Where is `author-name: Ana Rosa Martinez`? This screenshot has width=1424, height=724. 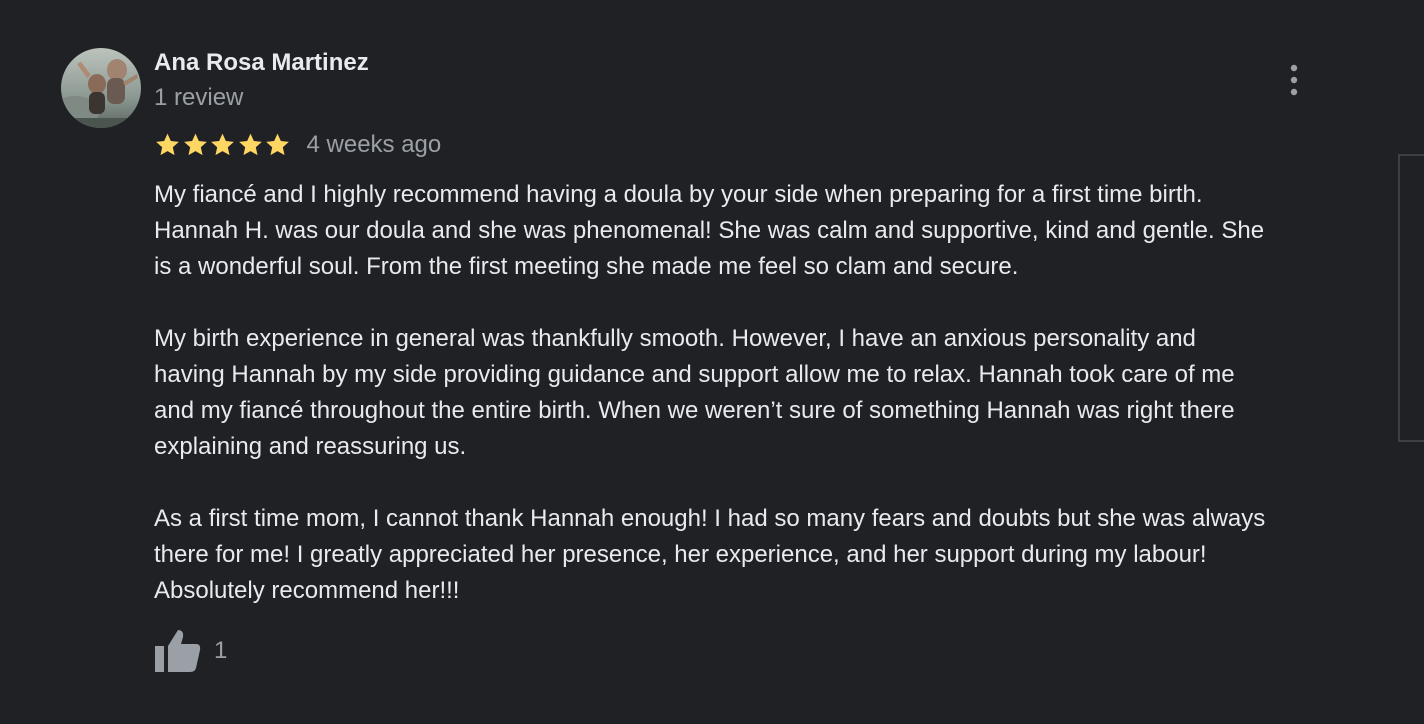 author-name: Ana Rosa Martinez is located at coordinates (261, 63).